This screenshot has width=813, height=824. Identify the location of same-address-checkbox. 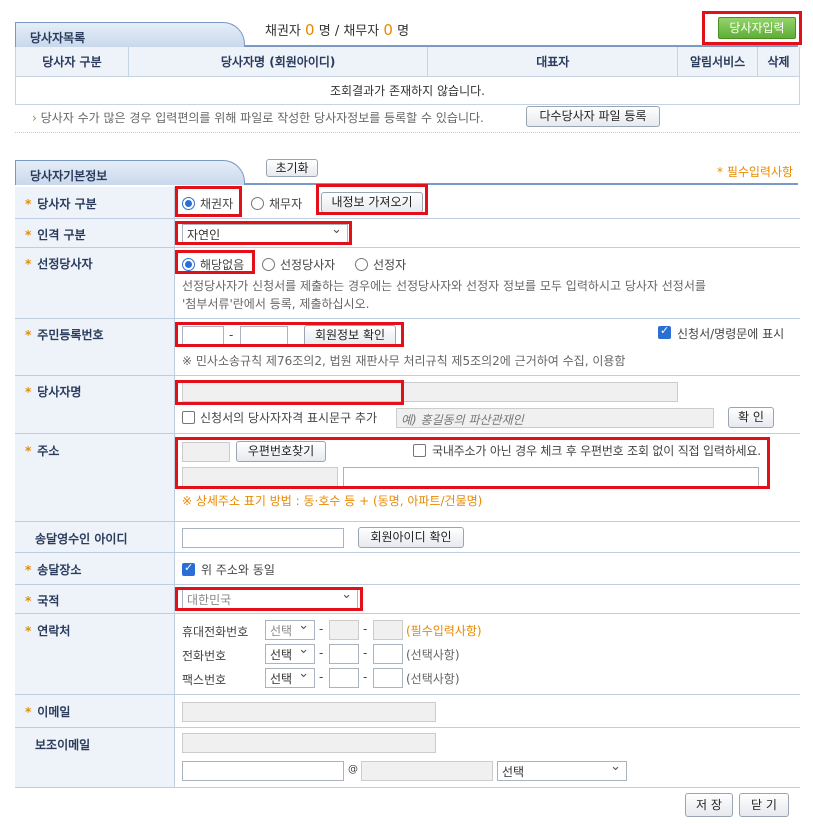
(188, 568).